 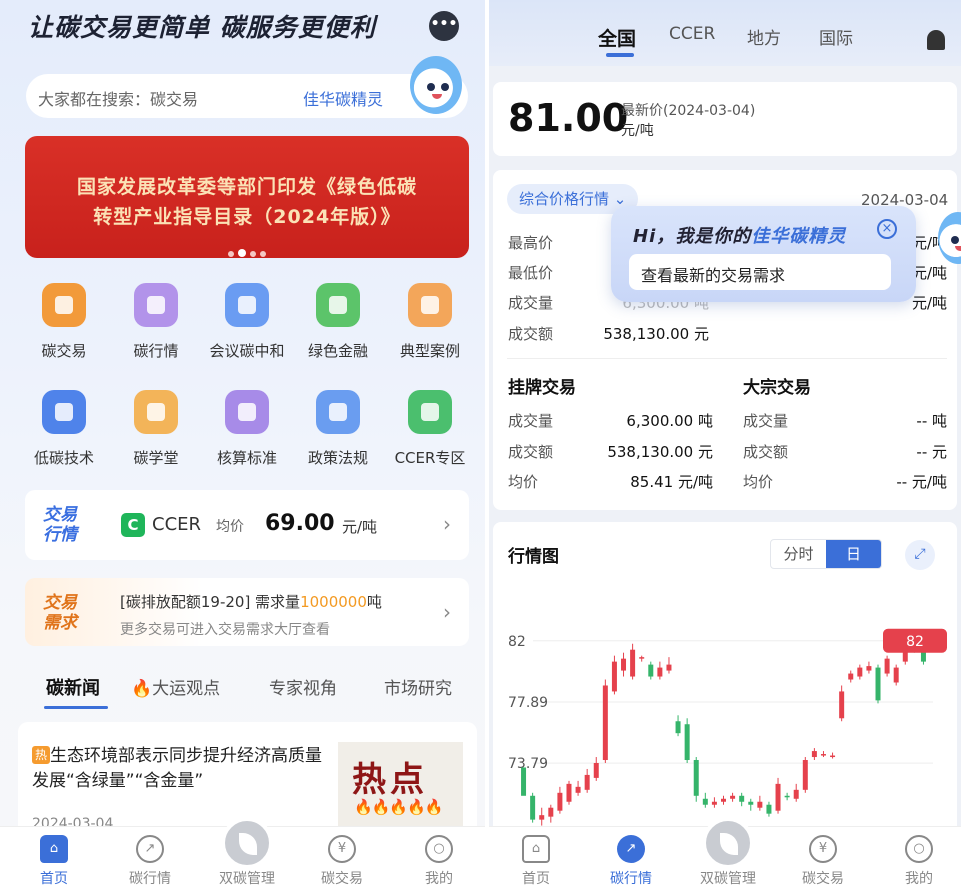 I want to click on tech-icon, so click(x=64, y=412).